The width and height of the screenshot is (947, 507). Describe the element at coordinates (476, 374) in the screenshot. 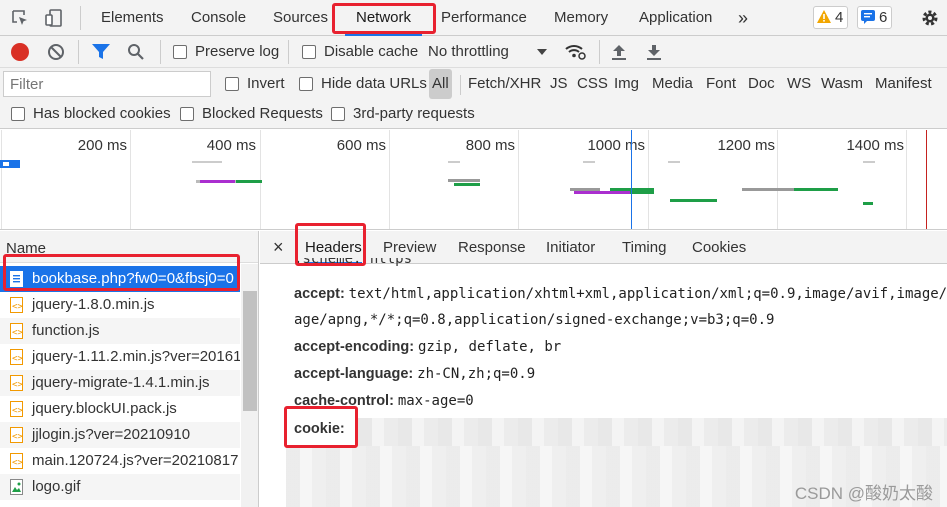

I see `header-value: zh-CN,zh;q=0.9` at that location.